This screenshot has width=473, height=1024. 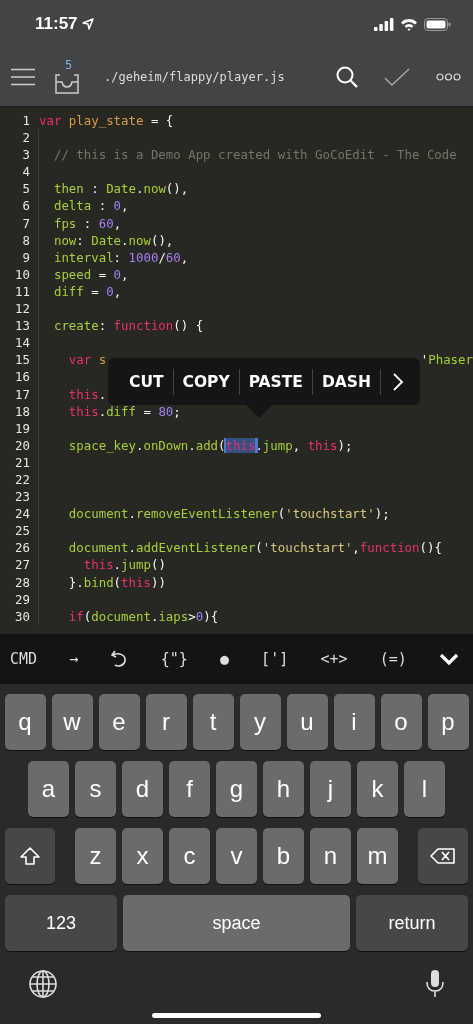 I want to click on letter-key: u, so click(x=307, y=722).